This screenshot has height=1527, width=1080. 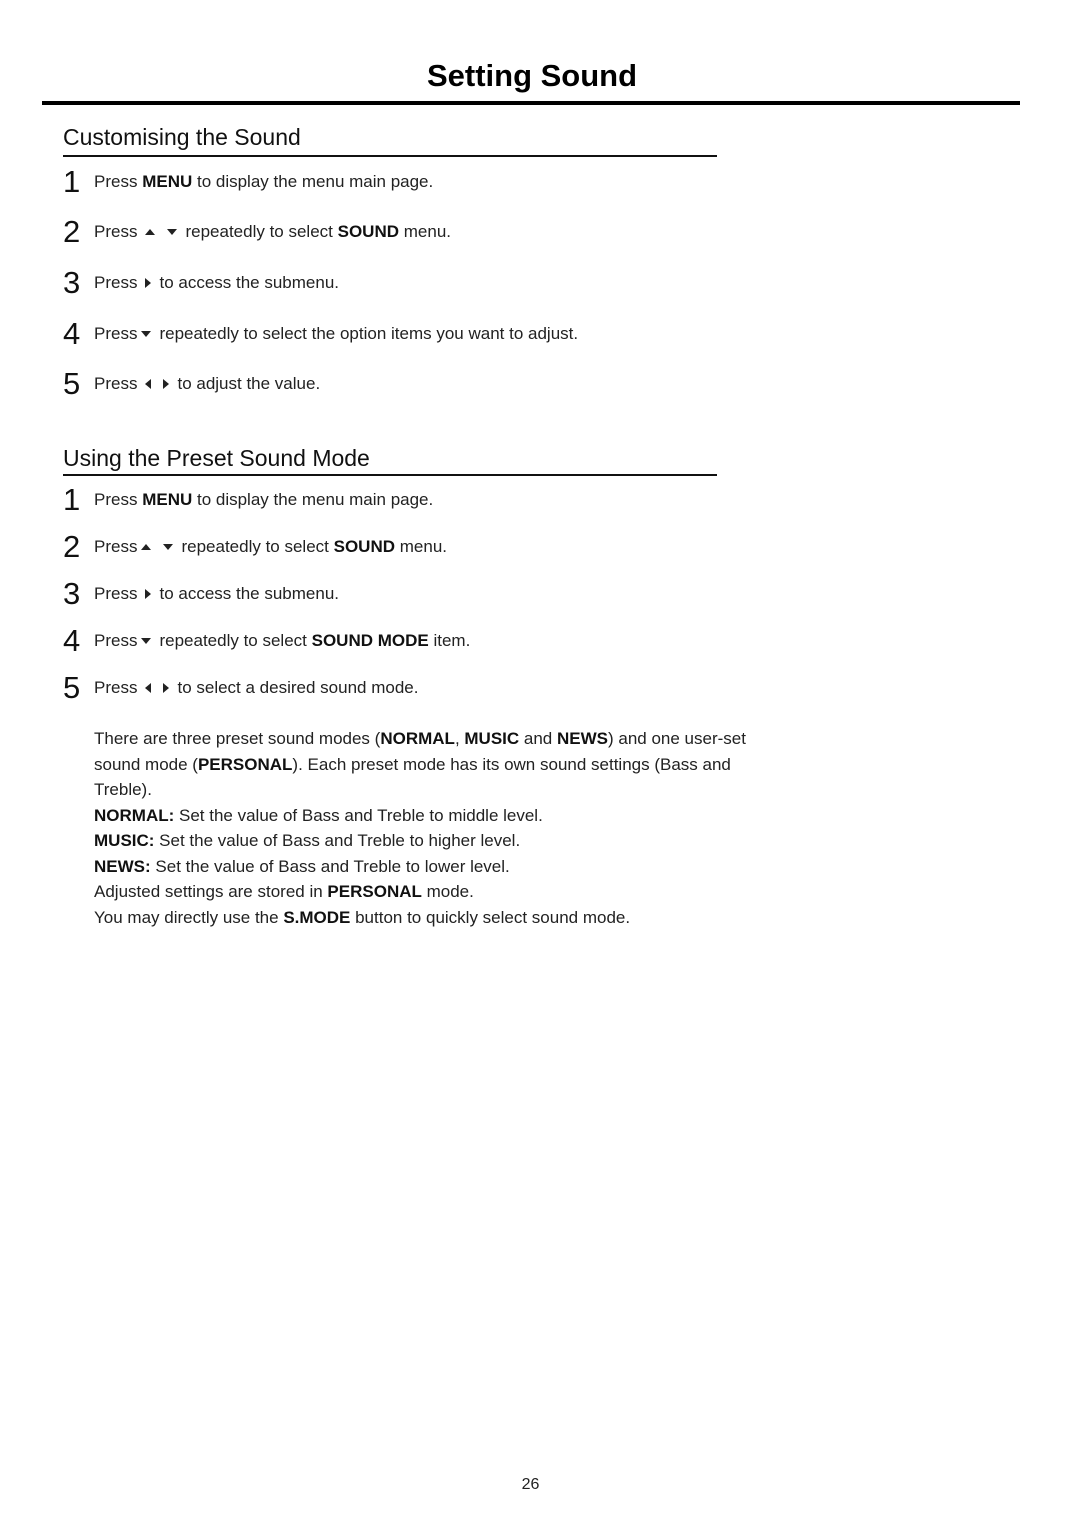 What do you see at coordinates (216, 458) in the screenshot?
I see `section-heading-preset-sound-mode: Using the Preset Sound Mode` at bounding box center [216, 458].